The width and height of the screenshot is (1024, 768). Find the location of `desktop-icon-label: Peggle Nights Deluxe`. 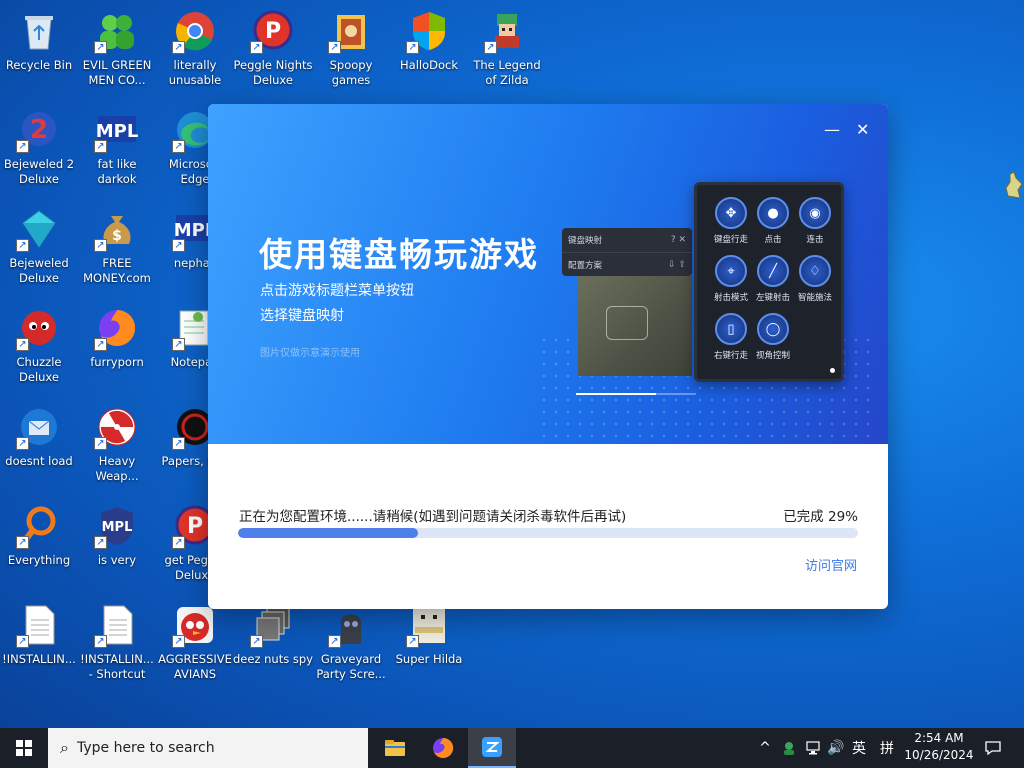

desktop-icon-label: Peggle Nights Deluxe is located at coordinates (273, 72).